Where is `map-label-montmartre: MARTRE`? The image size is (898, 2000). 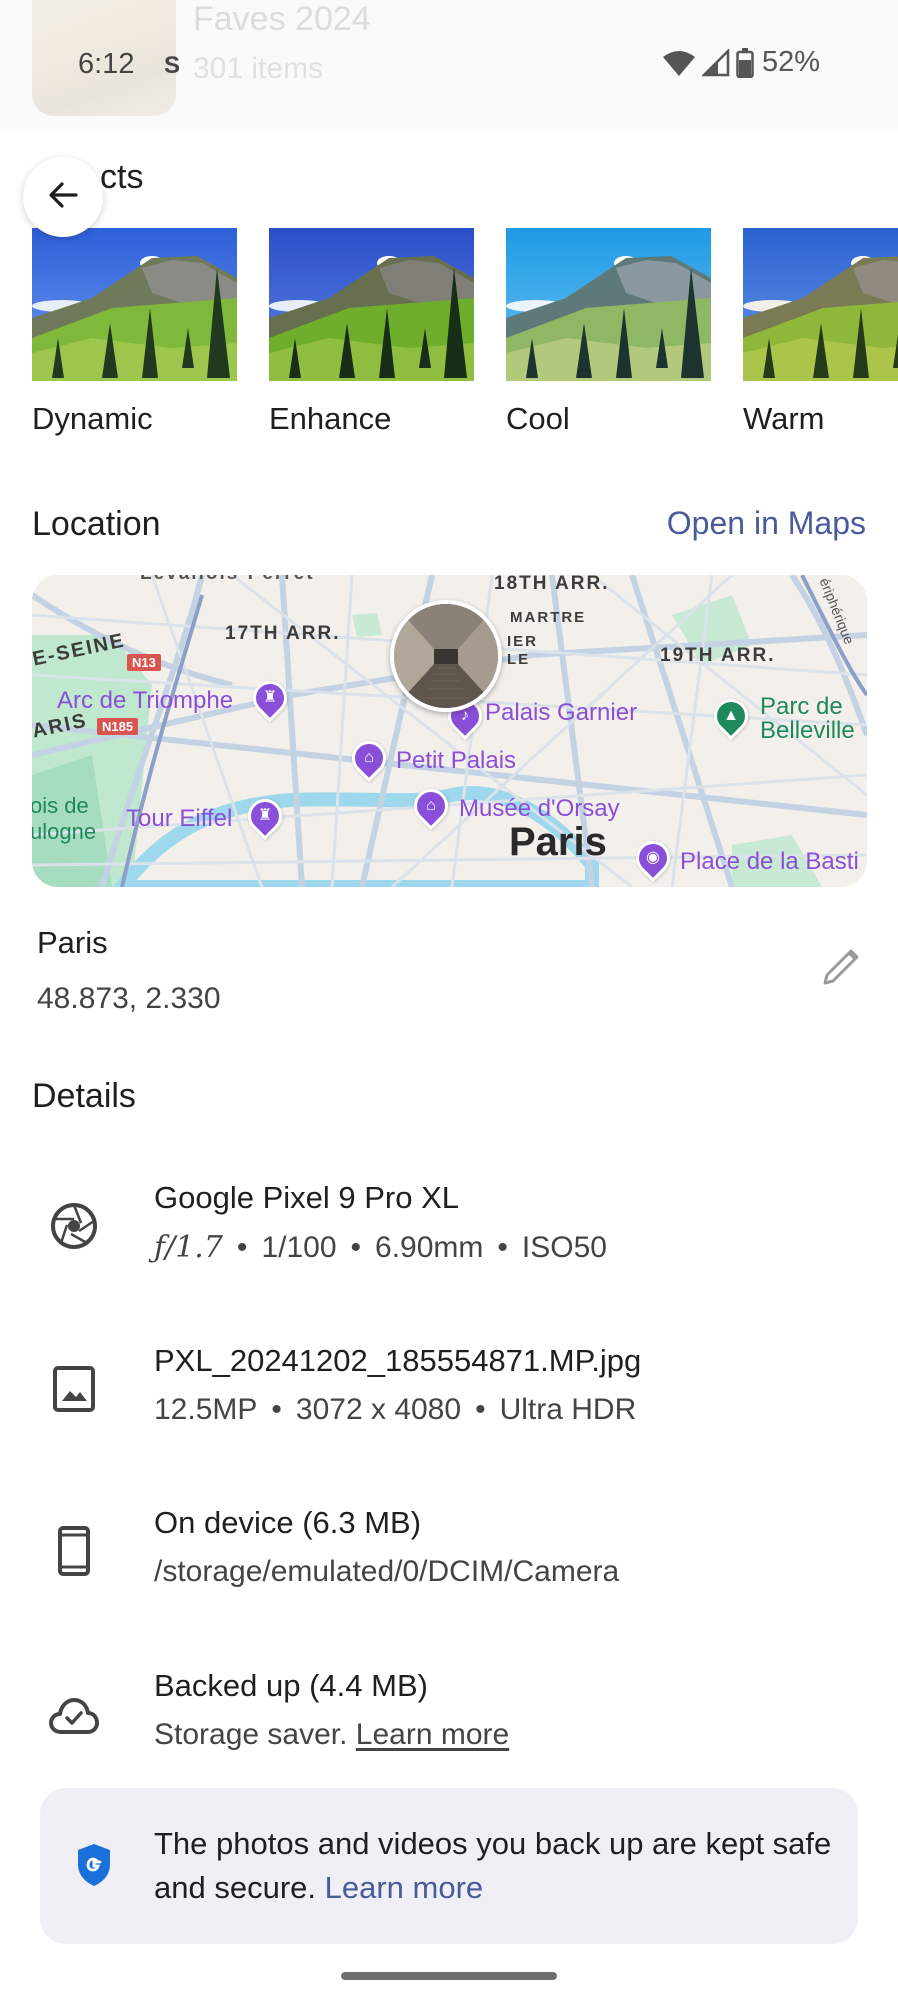 map-label-montmartre: MARTRE is located at coordinates (548, 617).